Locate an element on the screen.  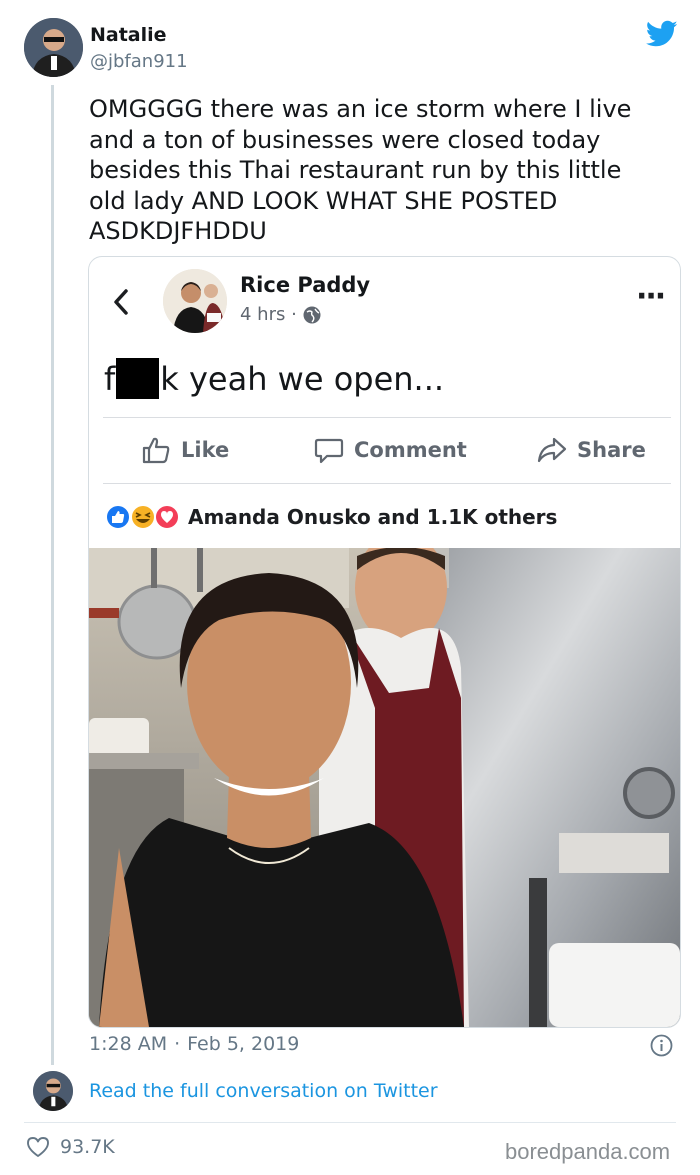
info-icon is located at coordinates (661, 1045).